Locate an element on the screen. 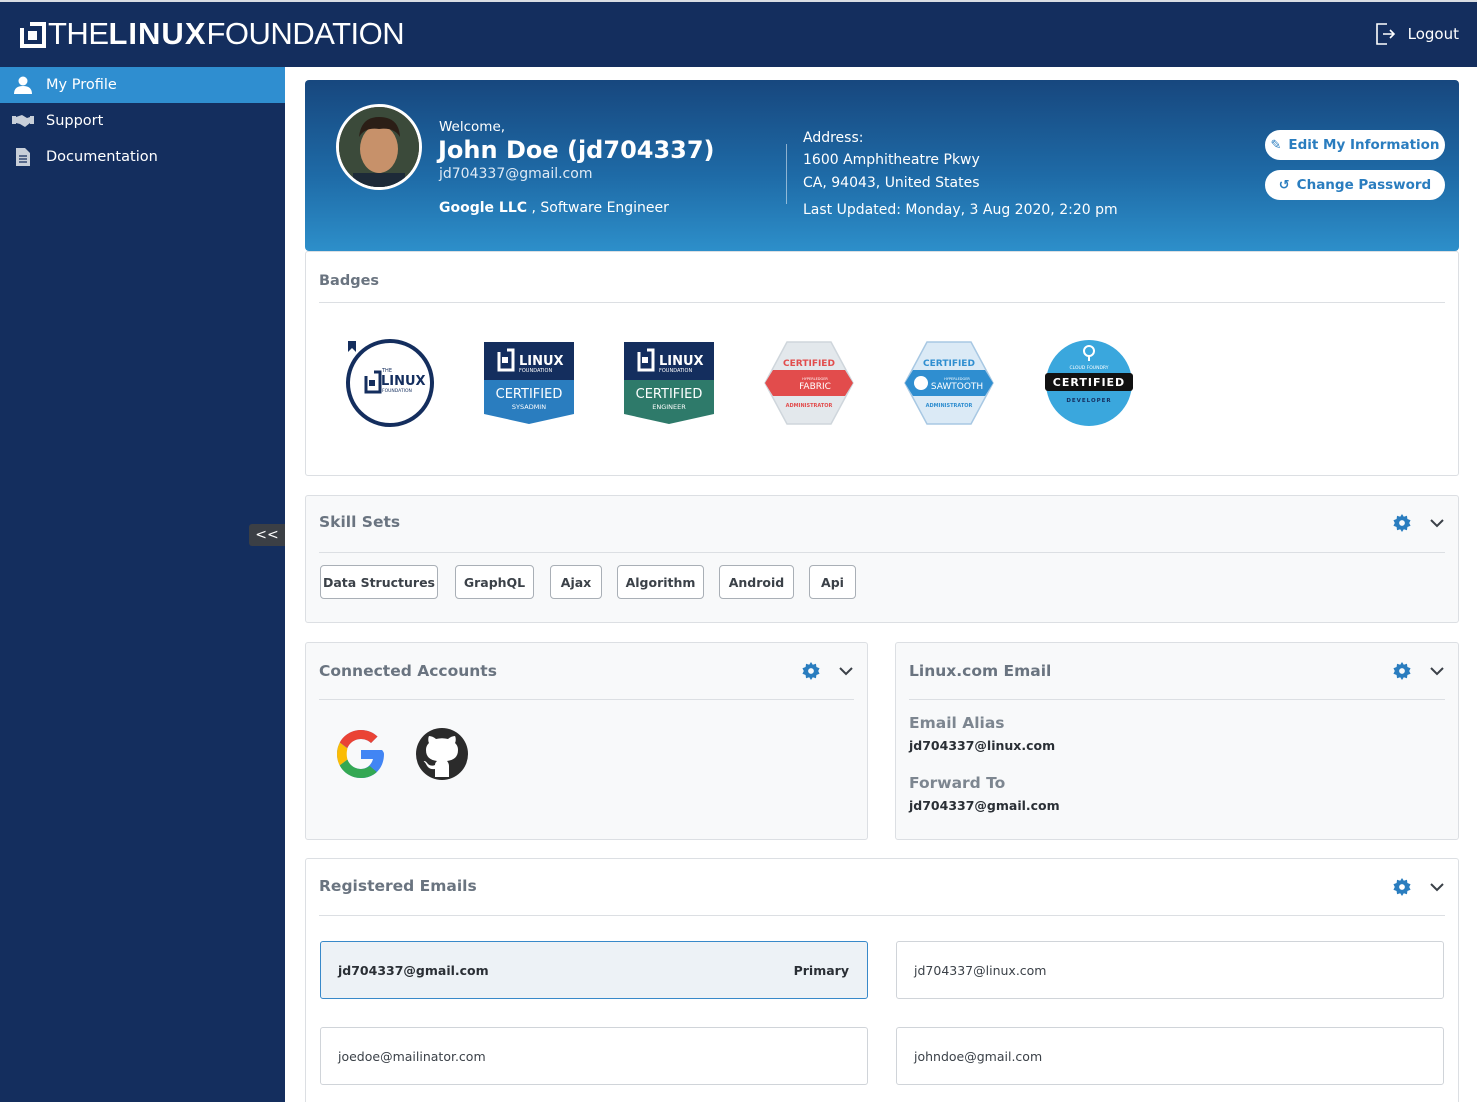  registered-email: jd704337@linux.com is located at coordinates (1170, 970).